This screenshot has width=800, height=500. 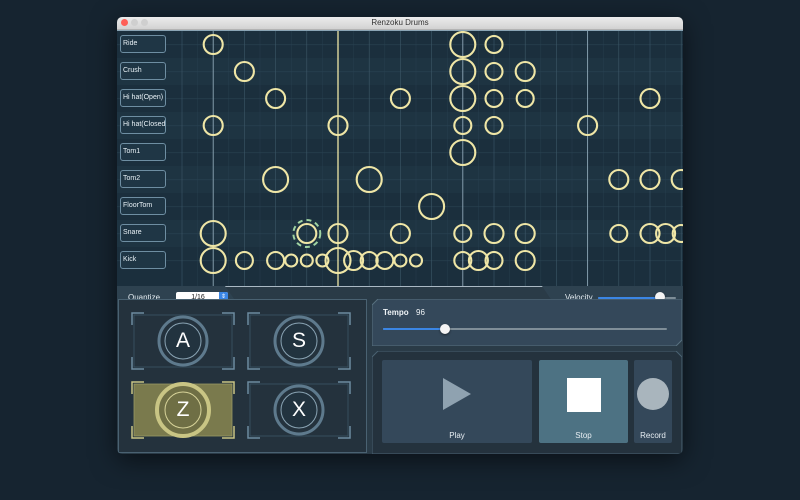 I want to click on record-button: Record, so click(x=653, y=401).